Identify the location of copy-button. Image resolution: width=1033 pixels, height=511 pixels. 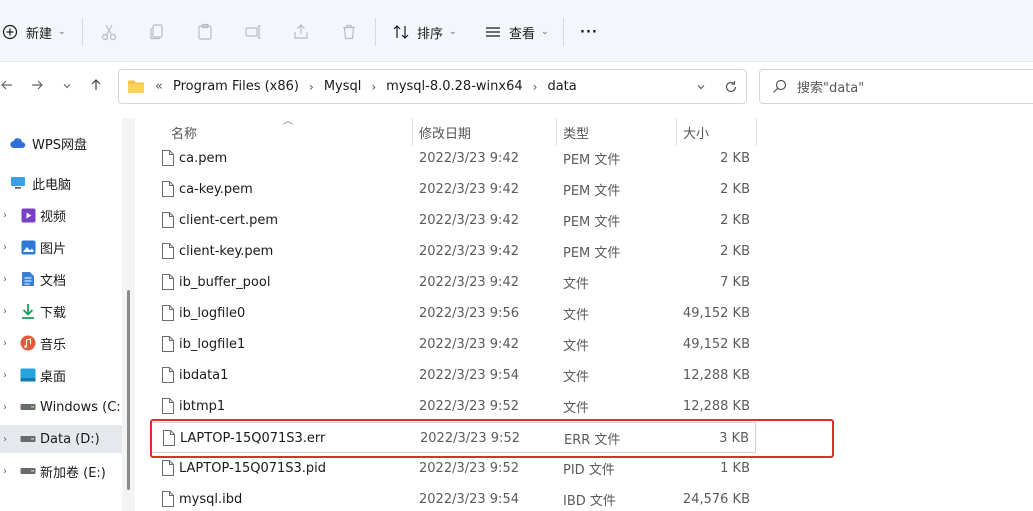
(157, 32).